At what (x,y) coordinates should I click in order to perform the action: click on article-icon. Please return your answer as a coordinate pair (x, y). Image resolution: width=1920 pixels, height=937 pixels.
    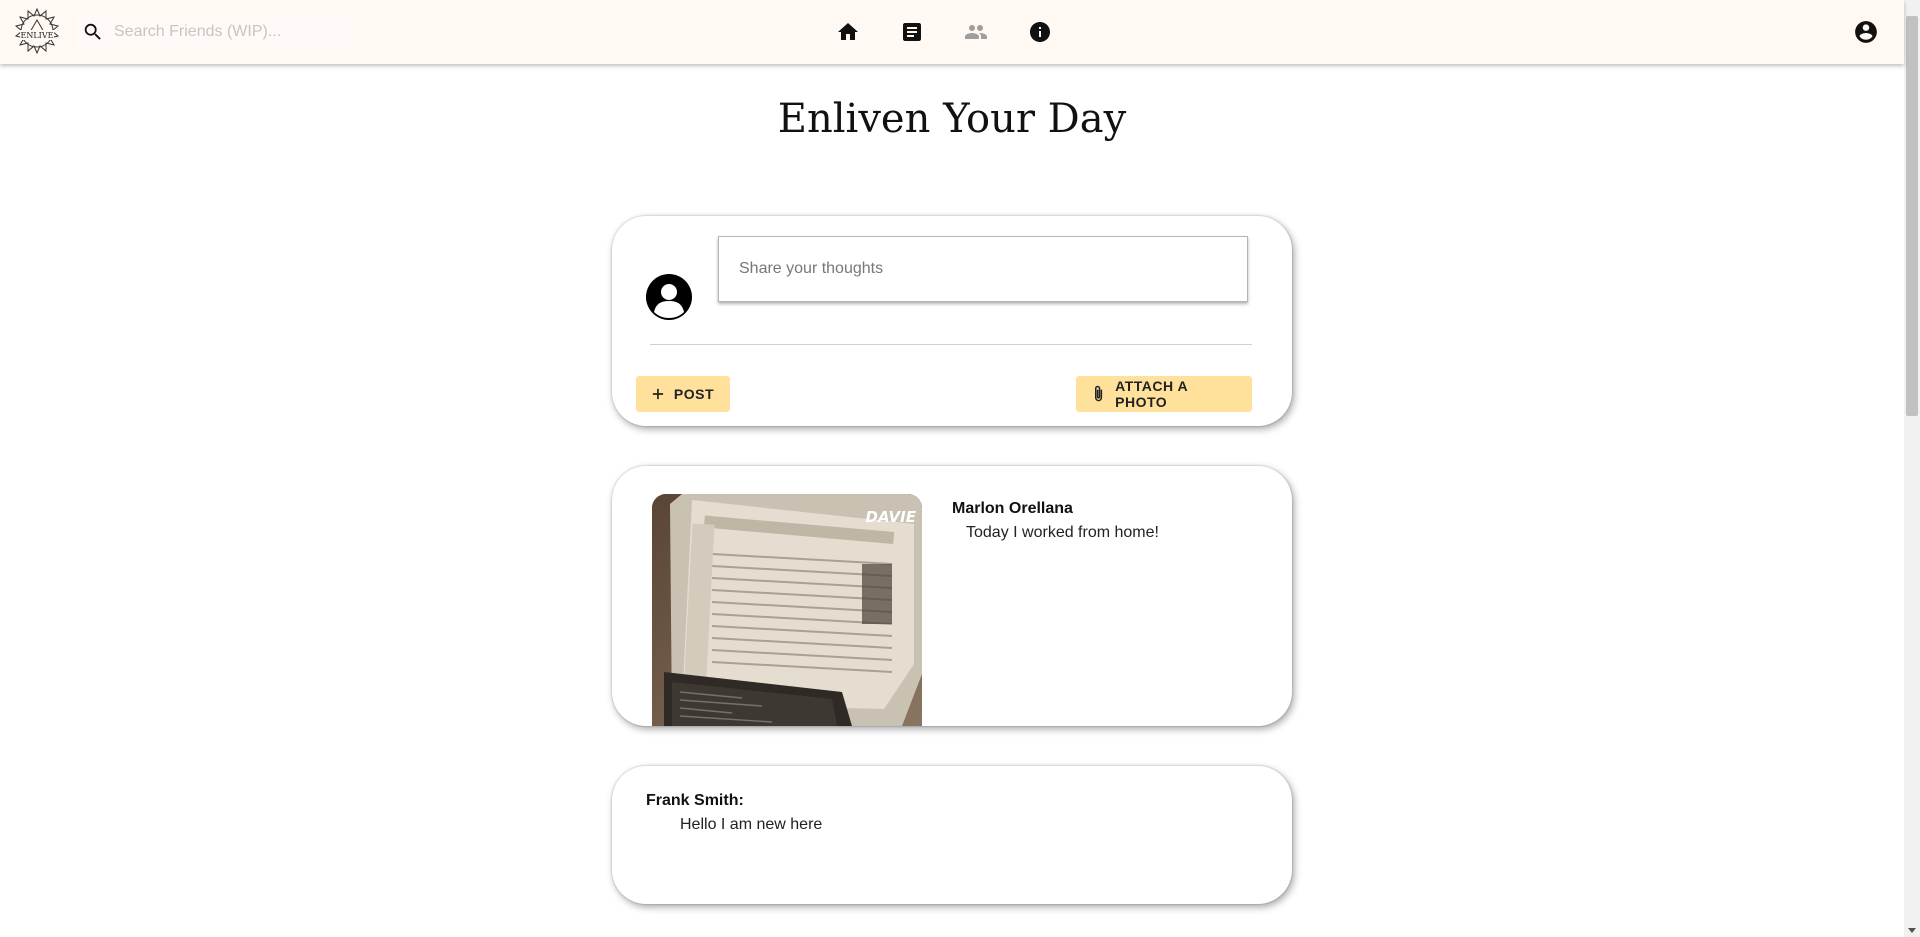
    Looking at the image, I should click on (912, 32).